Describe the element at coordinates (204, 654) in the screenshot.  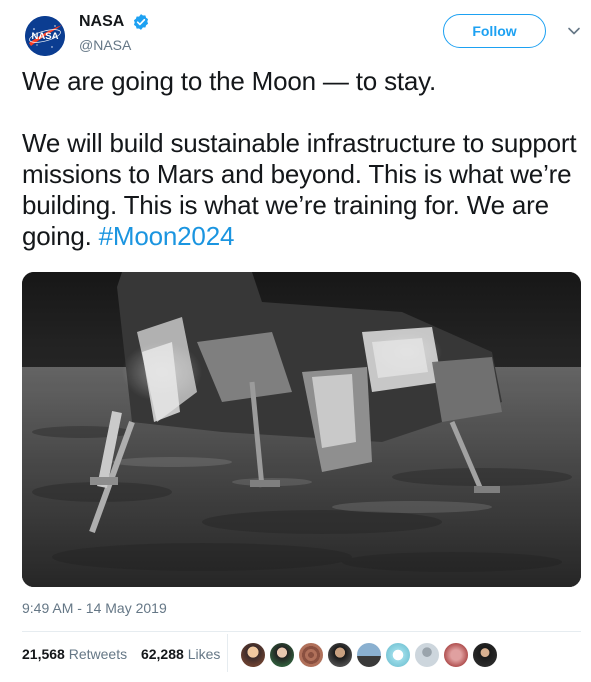
I see `likes-label: Likes` at that location.